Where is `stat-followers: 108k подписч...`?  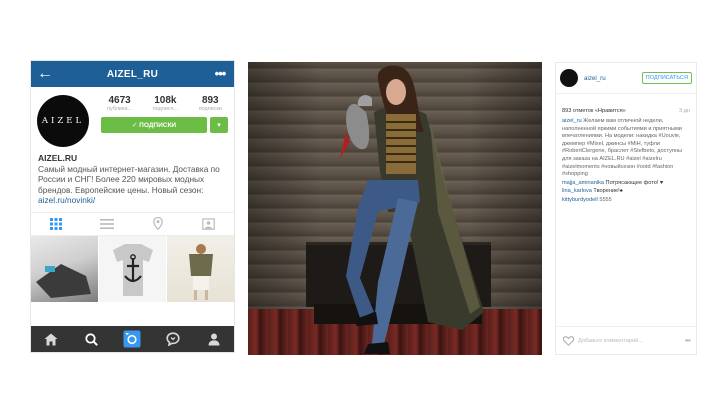
stat-followers: 108k подписч... is located at coordinates (165, 103).